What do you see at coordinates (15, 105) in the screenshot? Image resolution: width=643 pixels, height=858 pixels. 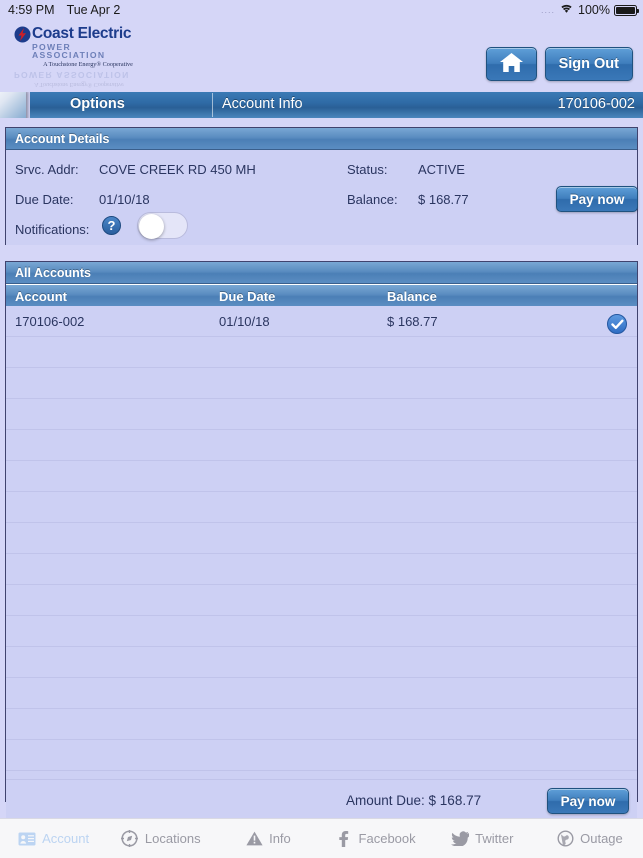 I see `page-curl-decoration` at bounding box center [15, 105].